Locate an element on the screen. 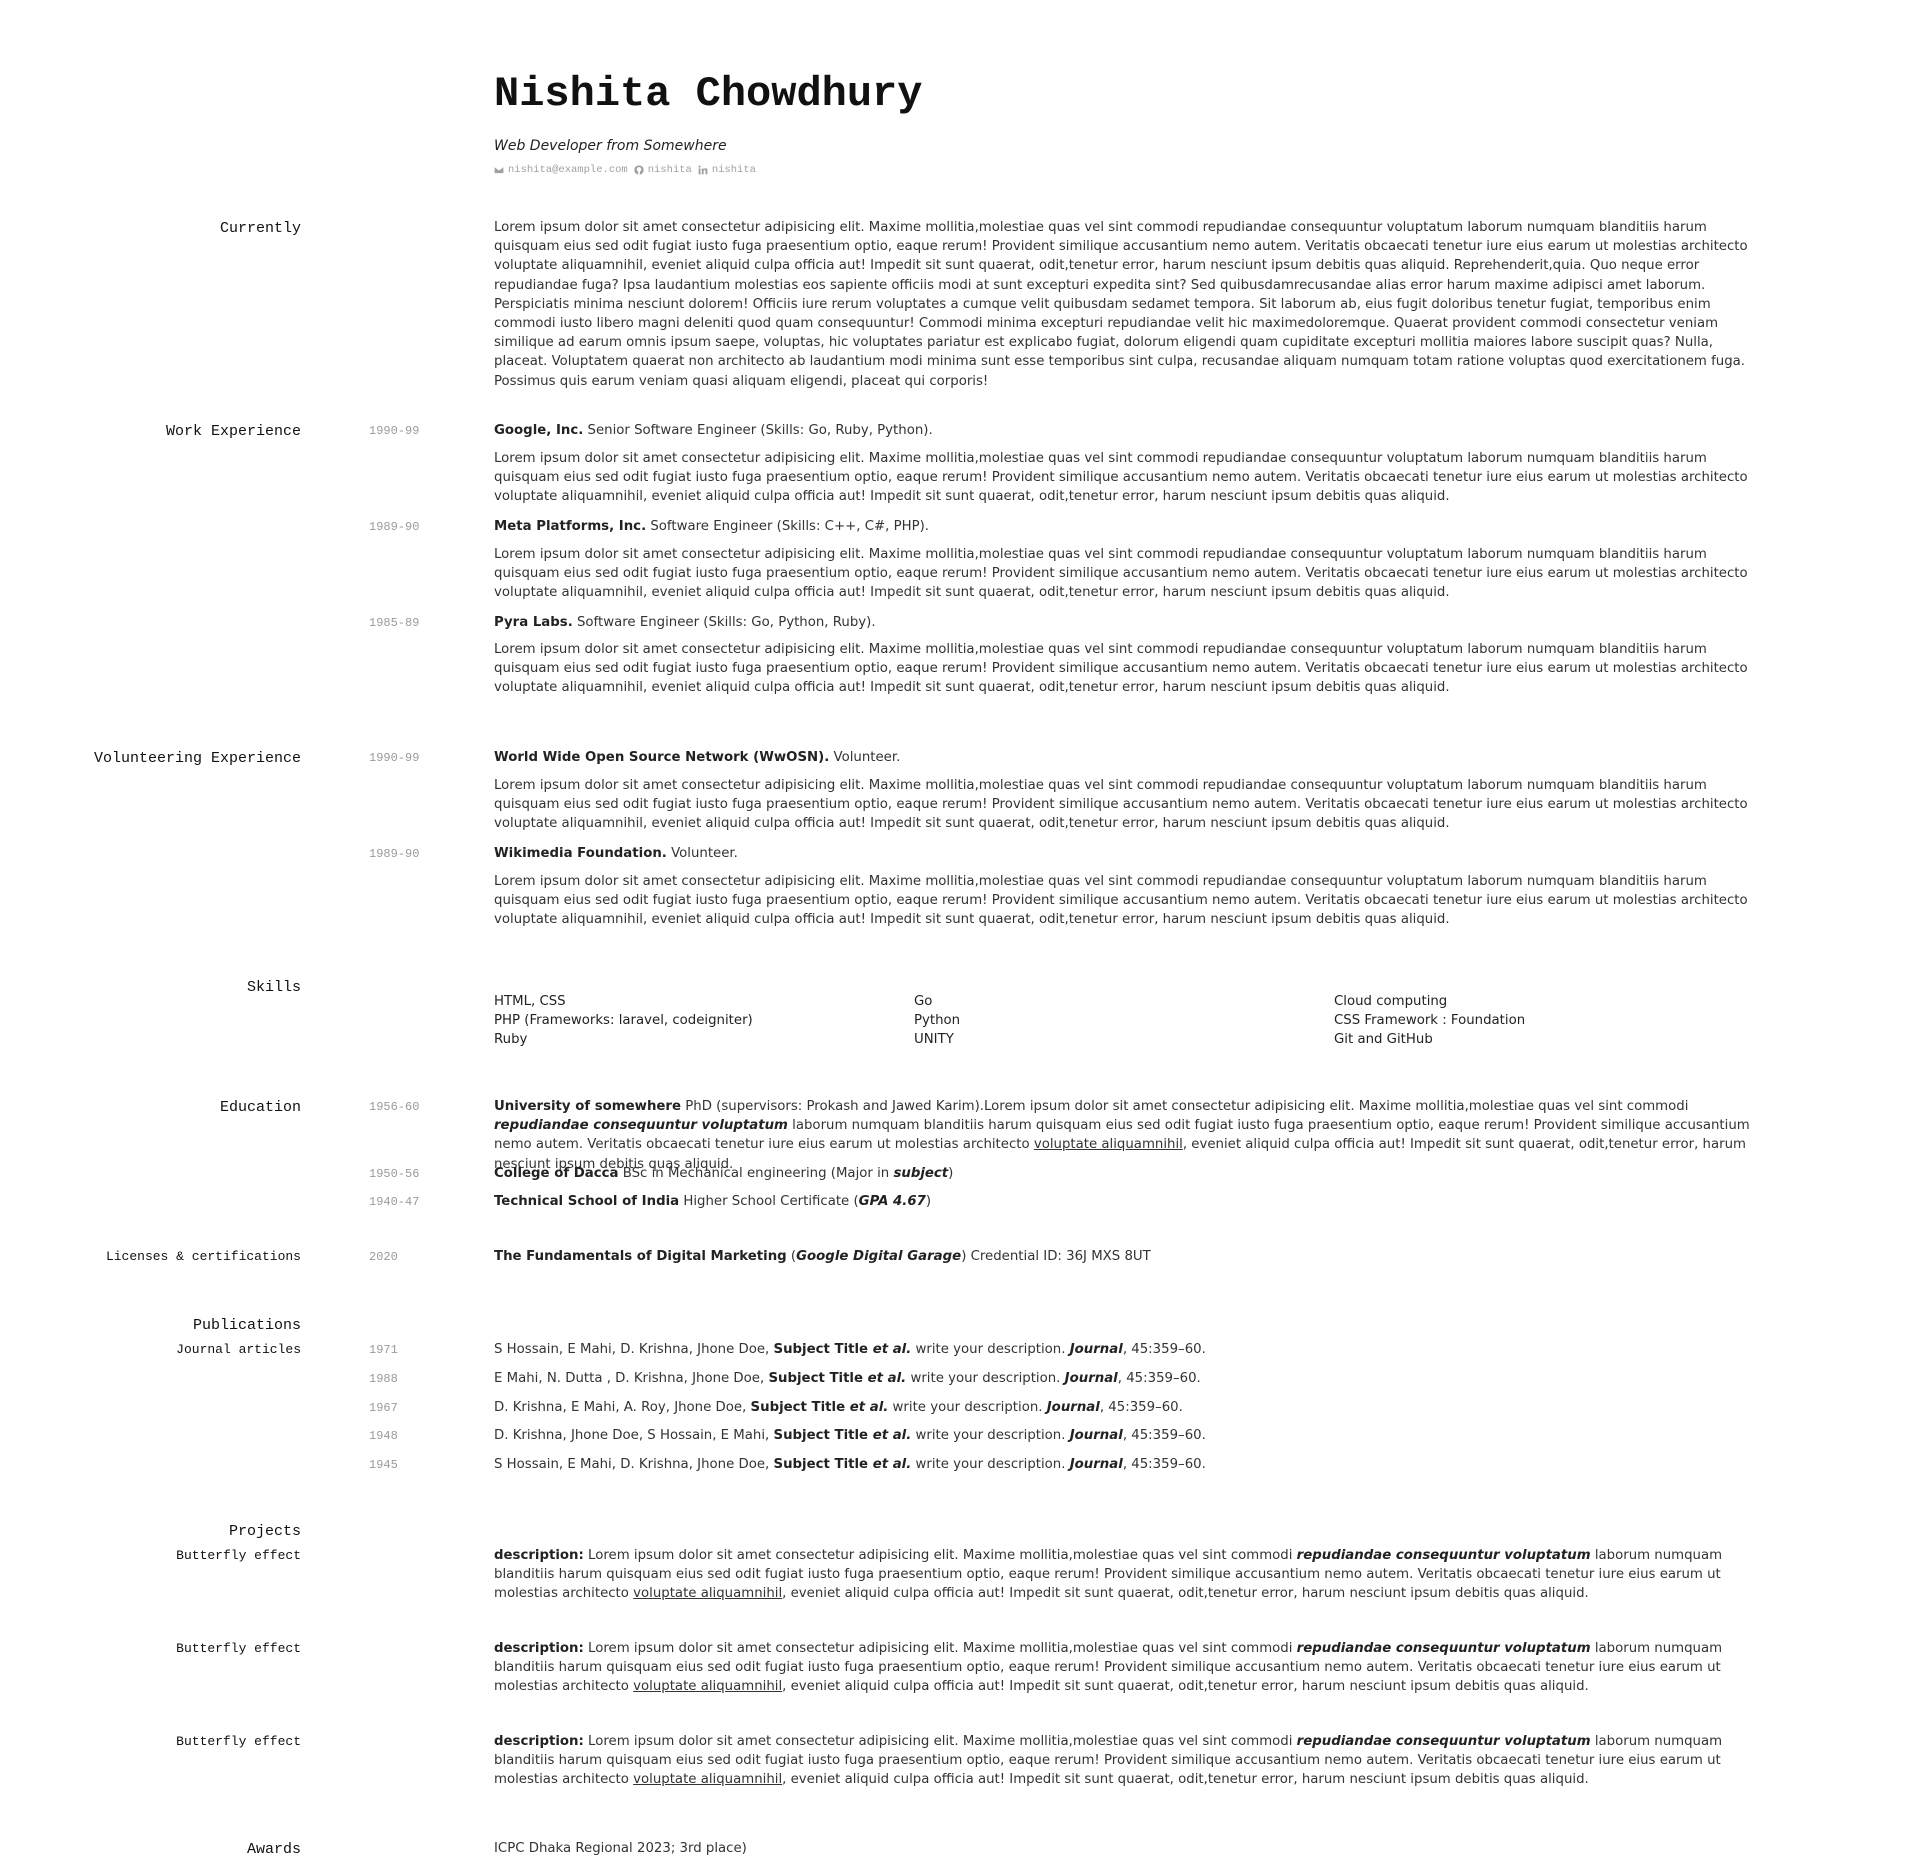 The width and height of the screenshot is (1920, 1875). entry-text: ) Credential ID: 36J MXS 8UT is located at coordinates (1056, 1256).